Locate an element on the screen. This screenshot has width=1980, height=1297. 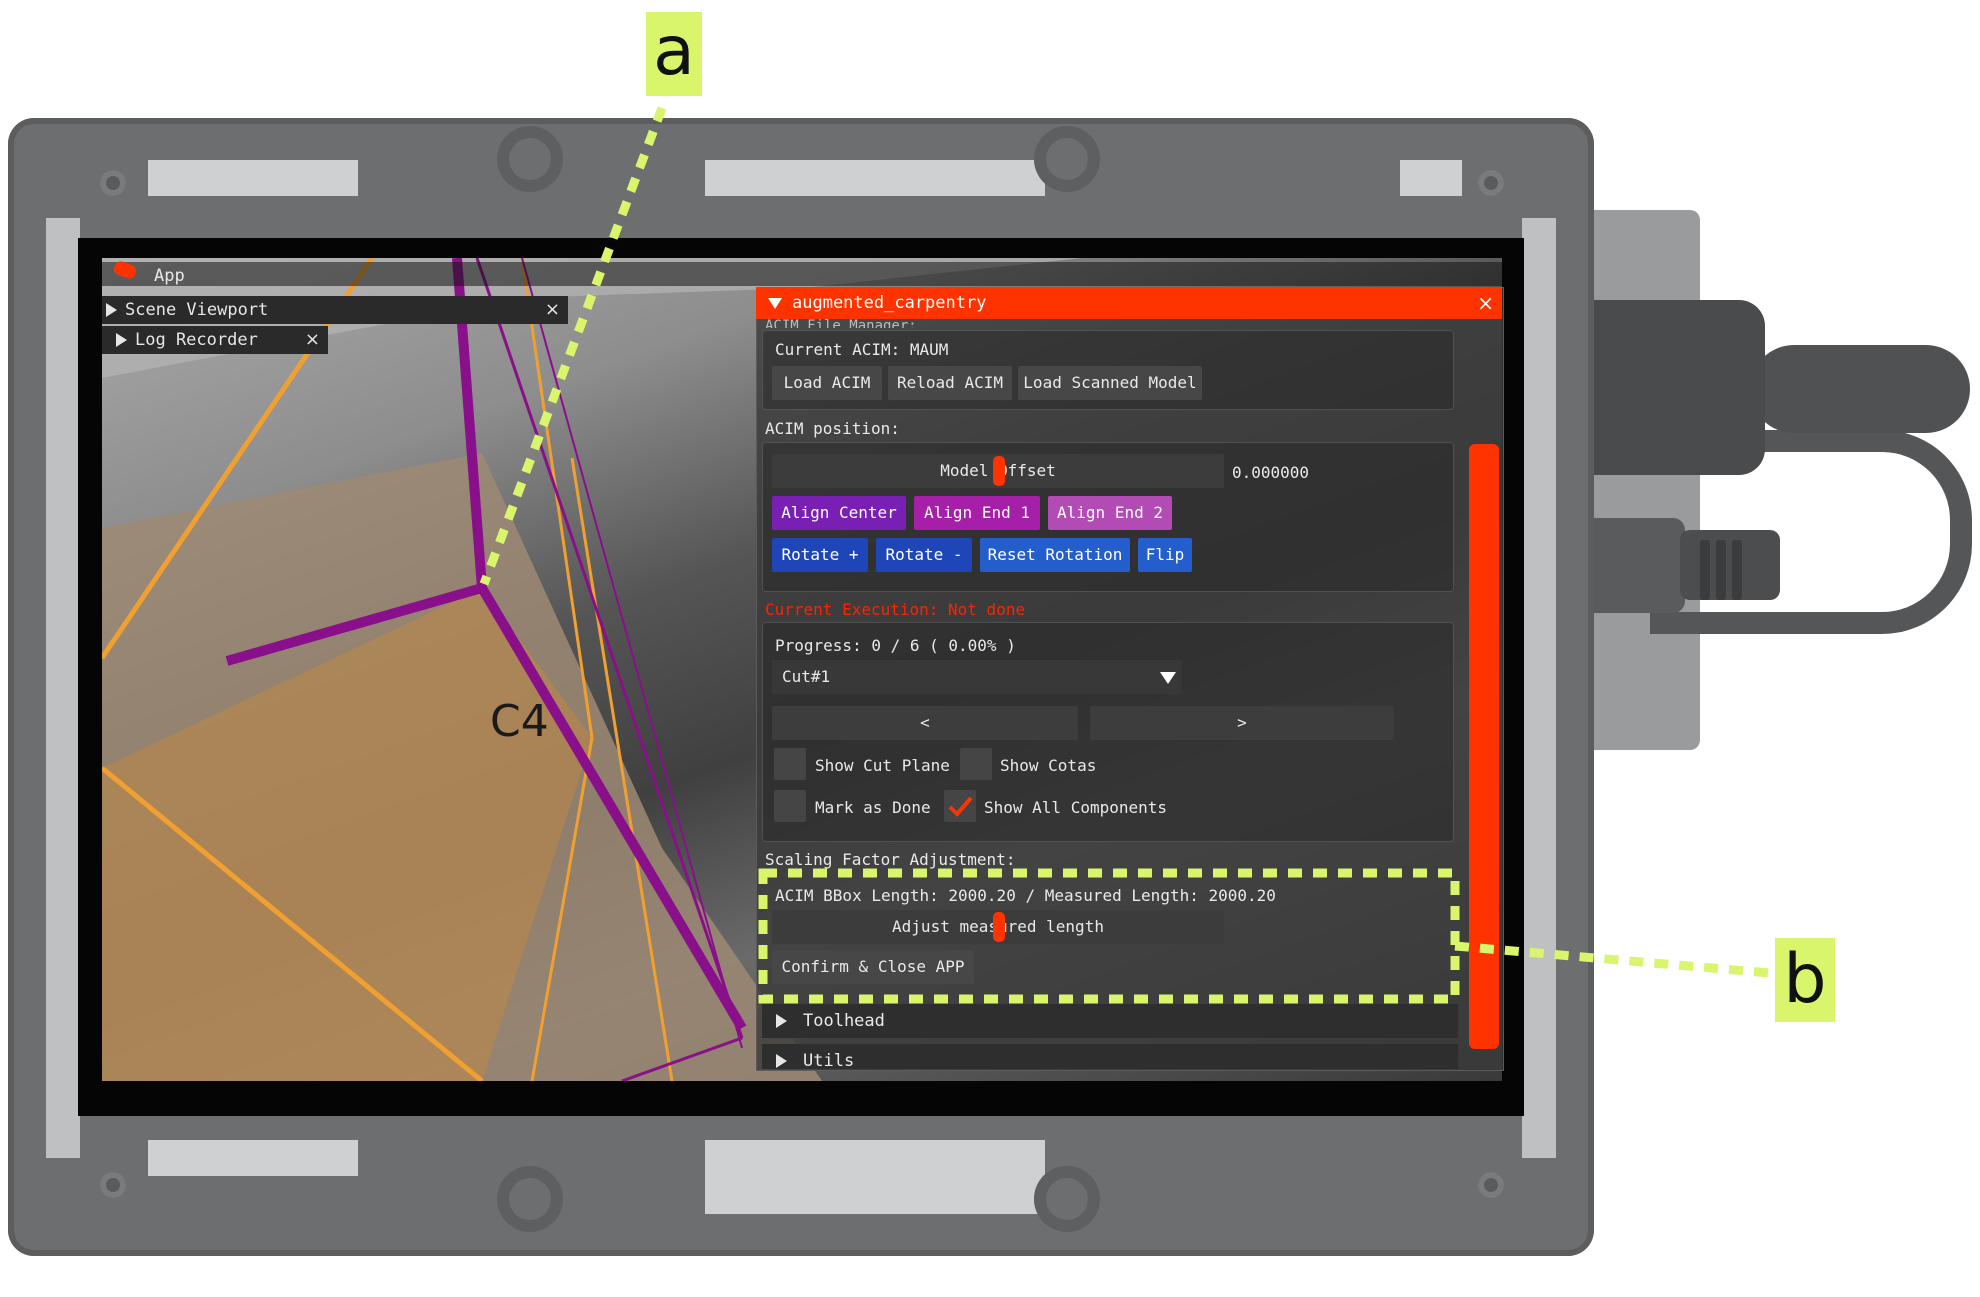
annotation-a-leader is located at coordinates (573, 346).